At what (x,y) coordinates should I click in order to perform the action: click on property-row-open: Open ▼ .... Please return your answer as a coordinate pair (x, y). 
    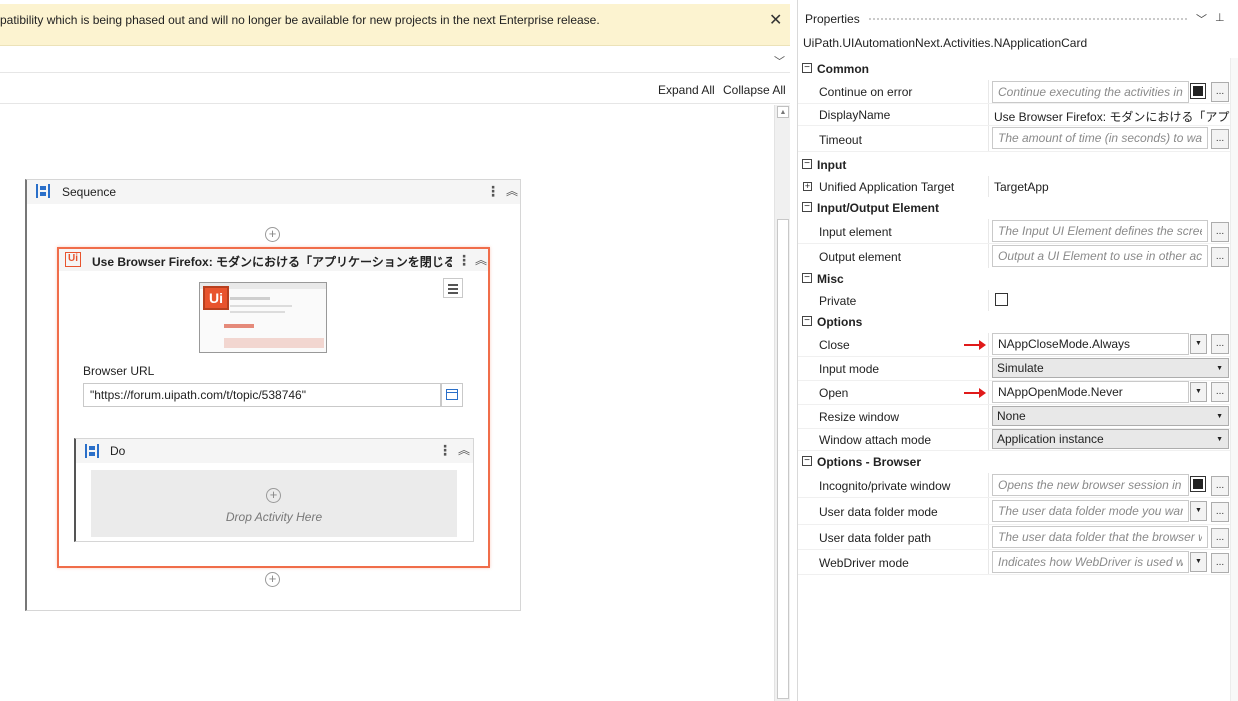
    Looking at the image, I should click on (1014, 393).